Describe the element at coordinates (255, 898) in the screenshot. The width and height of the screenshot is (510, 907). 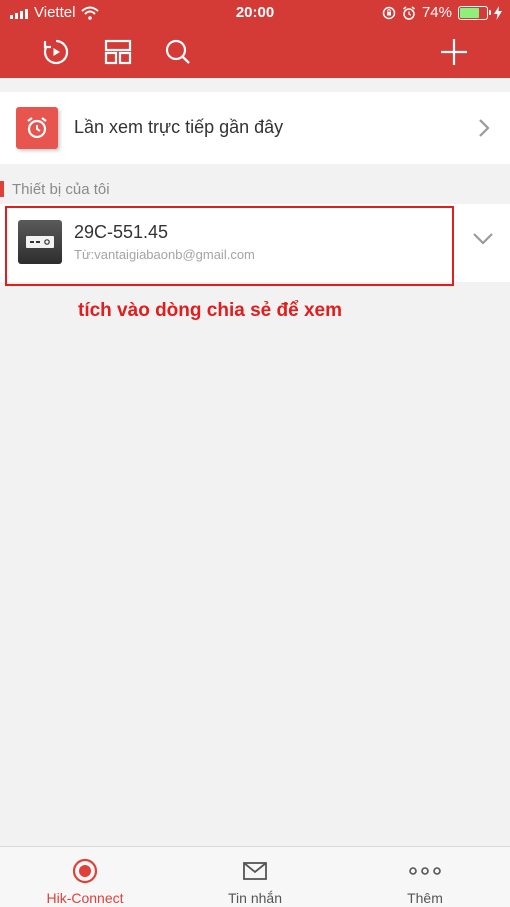
I see `tab-label: Tin nhắn` at that location.